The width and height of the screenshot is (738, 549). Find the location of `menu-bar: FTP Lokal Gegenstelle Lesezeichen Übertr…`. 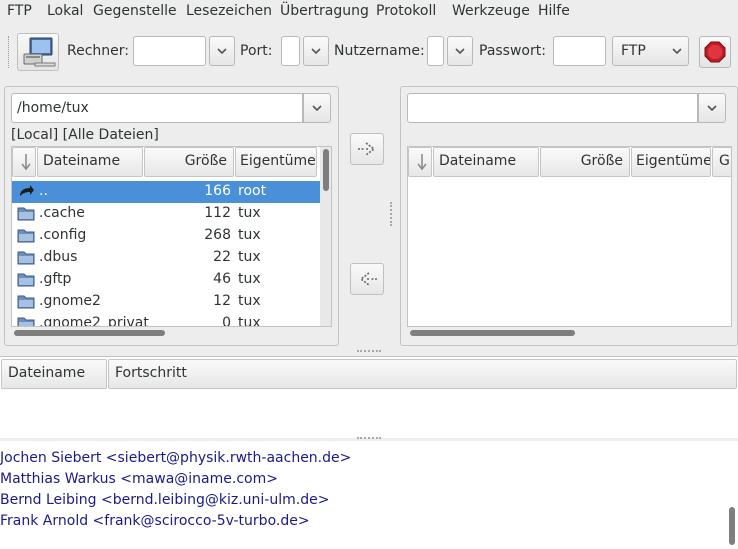

menu-bar: FTP Lokal Gegenstelle Lesezeichen Übertr… is located at coordinates (369, 12).